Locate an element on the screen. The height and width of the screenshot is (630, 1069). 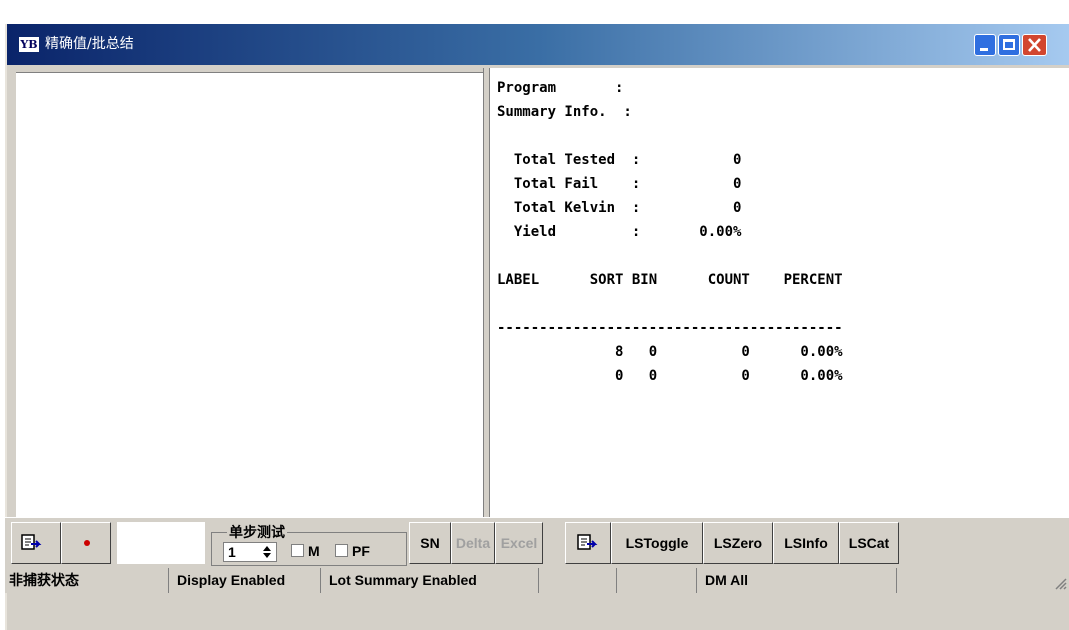
status-lot-summary: Lot Summary Enabled is located at coordinates (430, 580).